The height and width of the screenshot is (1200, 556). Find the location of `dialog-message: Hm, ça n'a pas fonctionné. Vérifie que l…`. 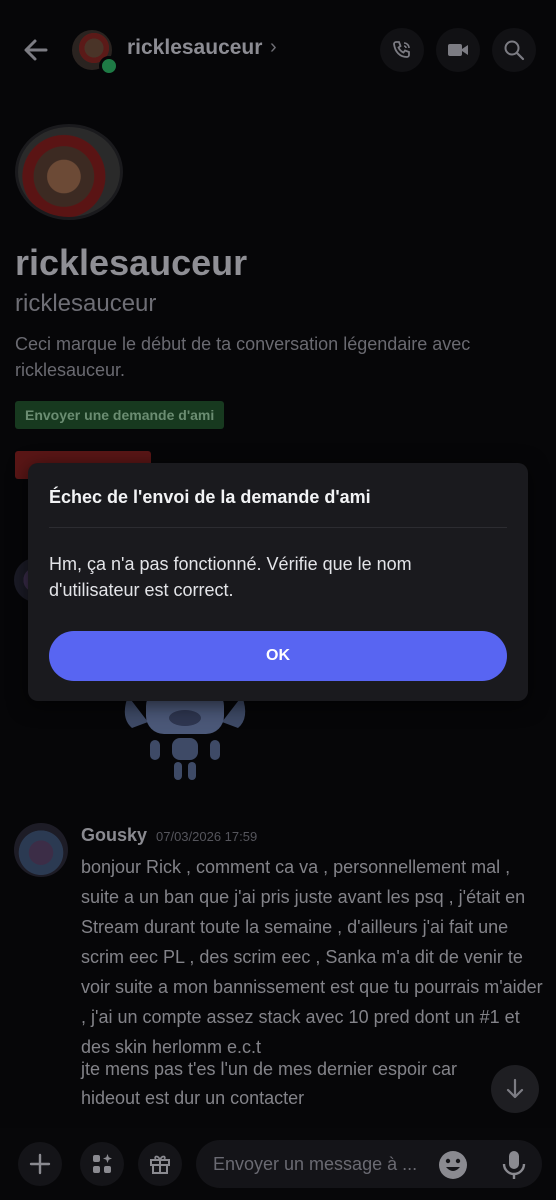

dialog-message: Hm, ça n'a pas fonctionné. Vérifie que l… is located at coordinates (230, 577).